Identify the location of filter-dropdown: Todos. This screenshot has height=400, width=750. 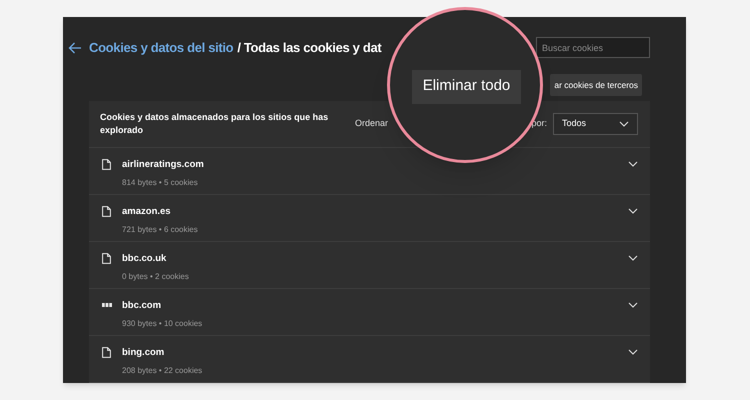
(595, 124).